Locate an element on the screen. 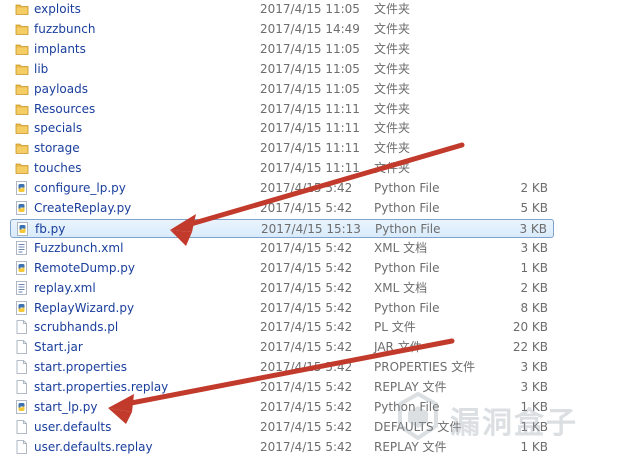  watermark-logo-icon is located at coordinates (418, 416).